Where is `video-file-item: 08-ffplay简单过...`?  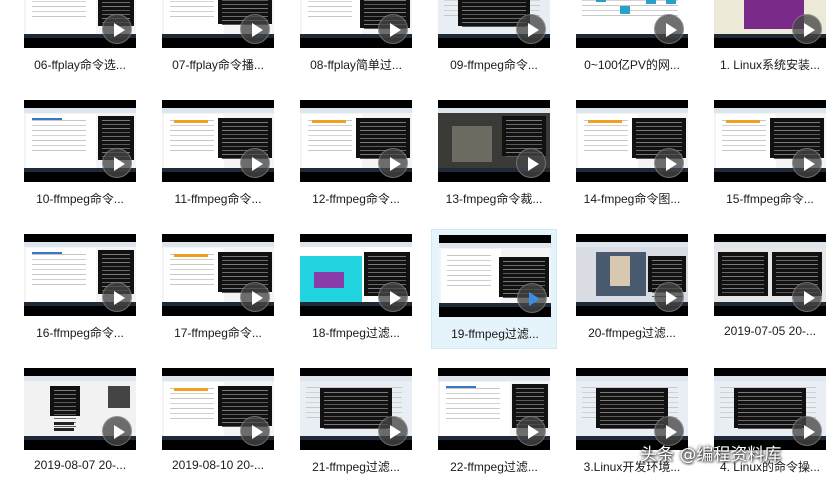 video-file-item: 08-ffplay简单过... is located at coordinates (363, 41).